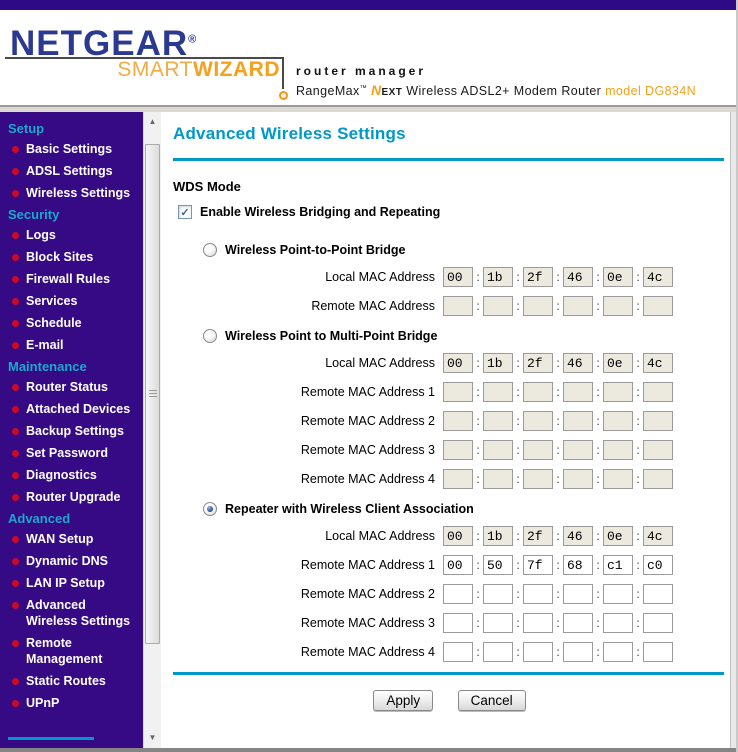  What do you see at coordinates (69, 171) in the screenshot?
I see `sidebar-item-label: ADSL Settings` at bounding box center [69, 171].